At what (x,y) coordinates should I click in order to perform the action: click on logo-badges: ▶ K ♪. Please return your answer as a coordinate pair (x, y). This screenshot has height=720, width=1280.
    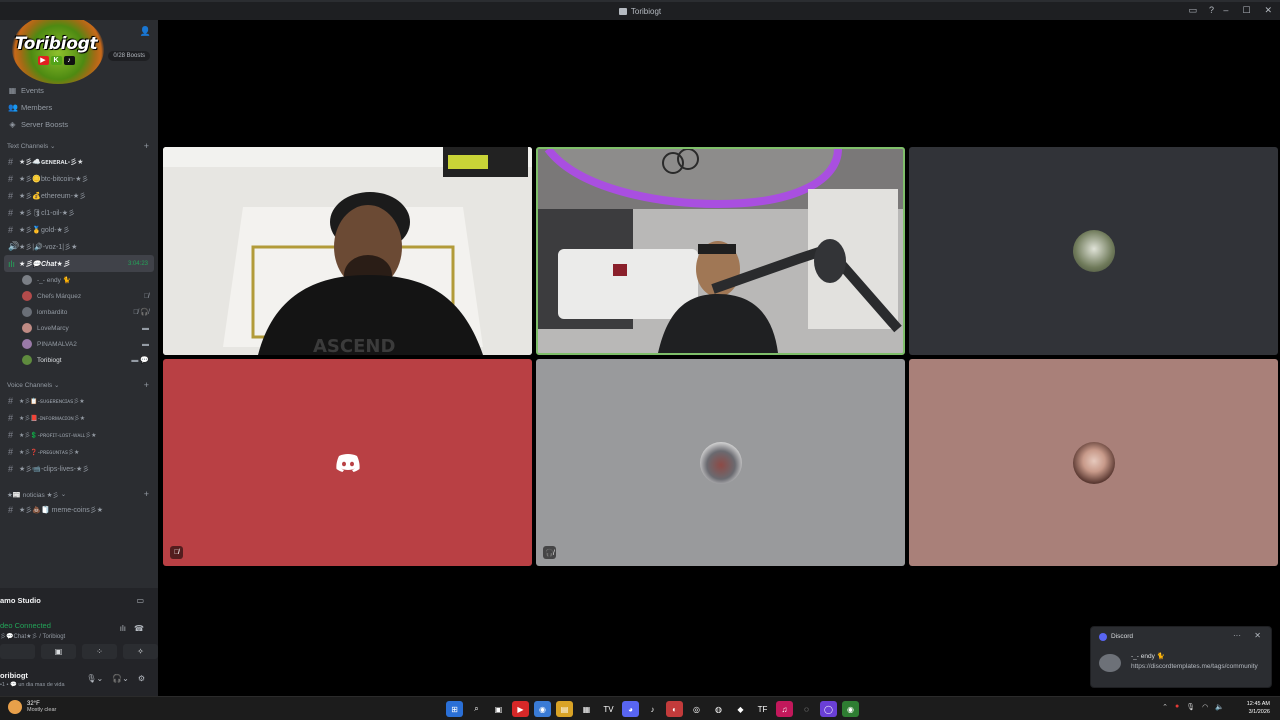
    Looking at the image, I should click on (56, 60).